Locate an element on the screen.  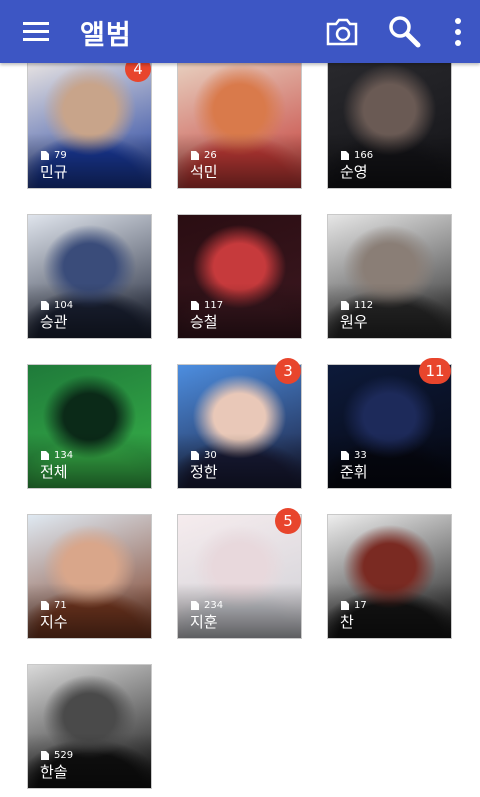
album-name: 정한 is located at coordinates (204, 472).